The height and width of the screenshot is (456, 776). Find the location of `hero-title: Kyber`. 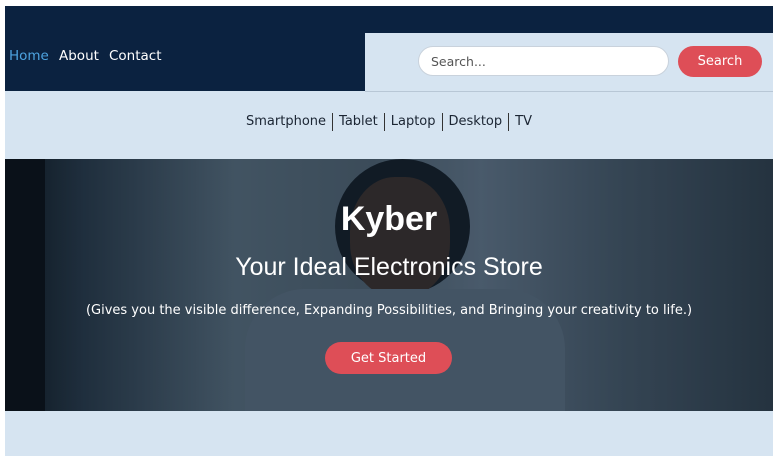

hero-title: Kyber is located at coordinates (389, 219).